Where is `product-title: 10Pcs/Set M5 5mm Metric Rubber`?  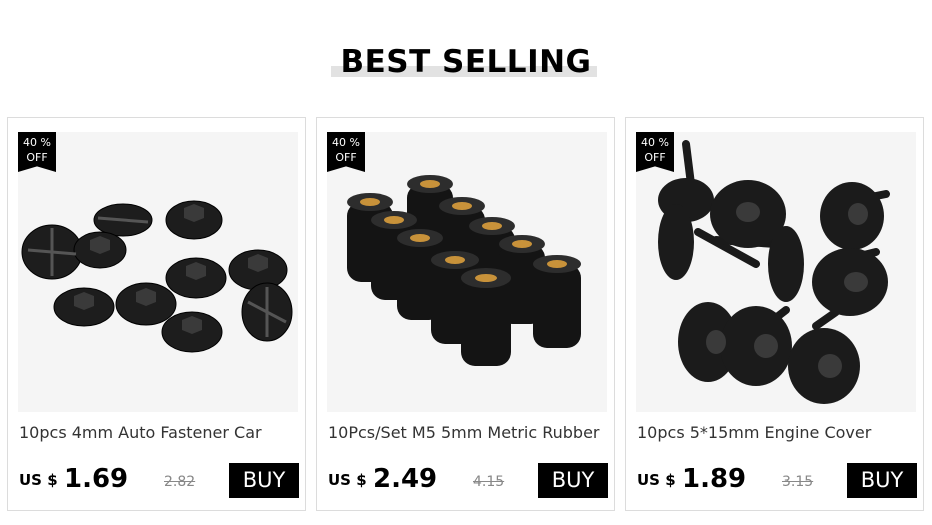
product-title: 10Pcs/Set M5 5mm Metric Rubber is located at coordinates (468, 432).